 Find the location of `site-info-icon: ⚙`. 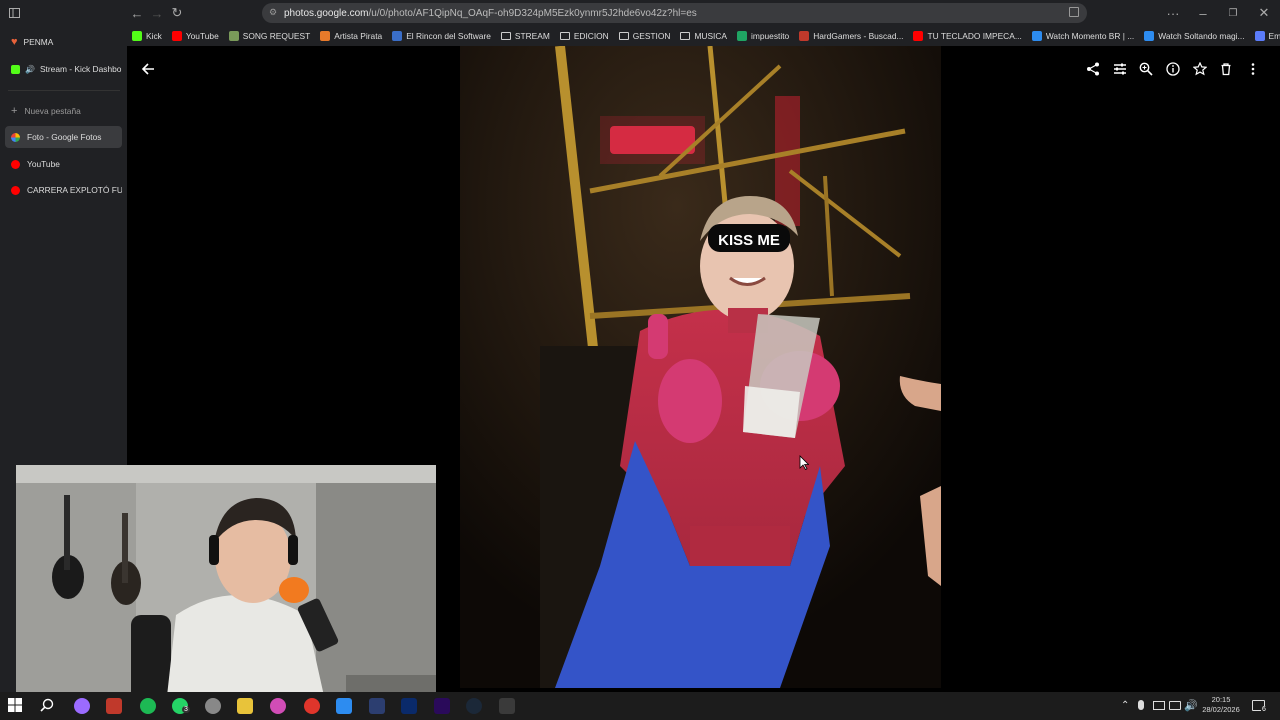

site-info-icon: ⚙ is located at coordinates (273, 12).